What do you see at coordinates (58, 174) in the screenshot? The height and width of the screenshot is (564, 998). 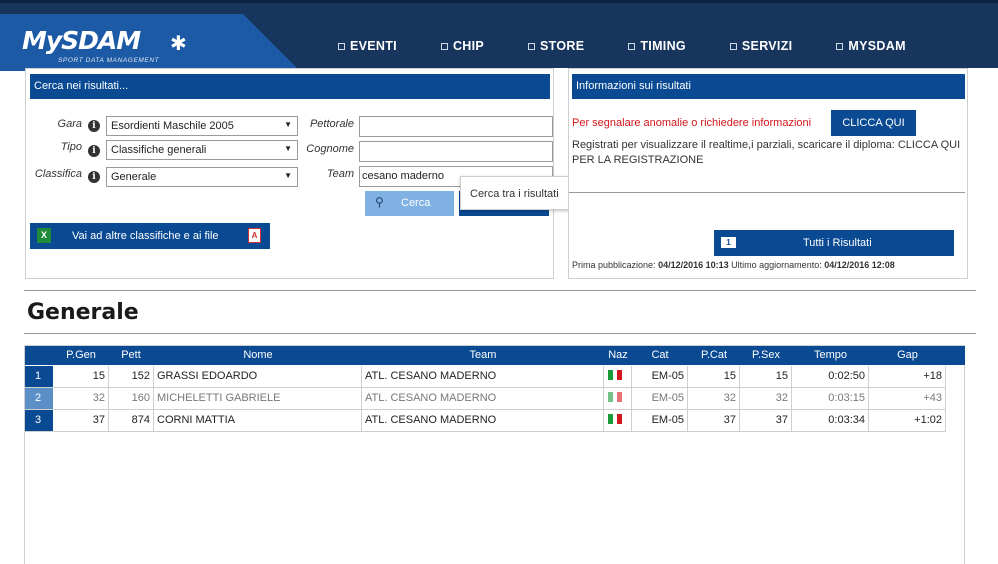 I see `classifica-label: Classifica` at bounding box center [58, 174].